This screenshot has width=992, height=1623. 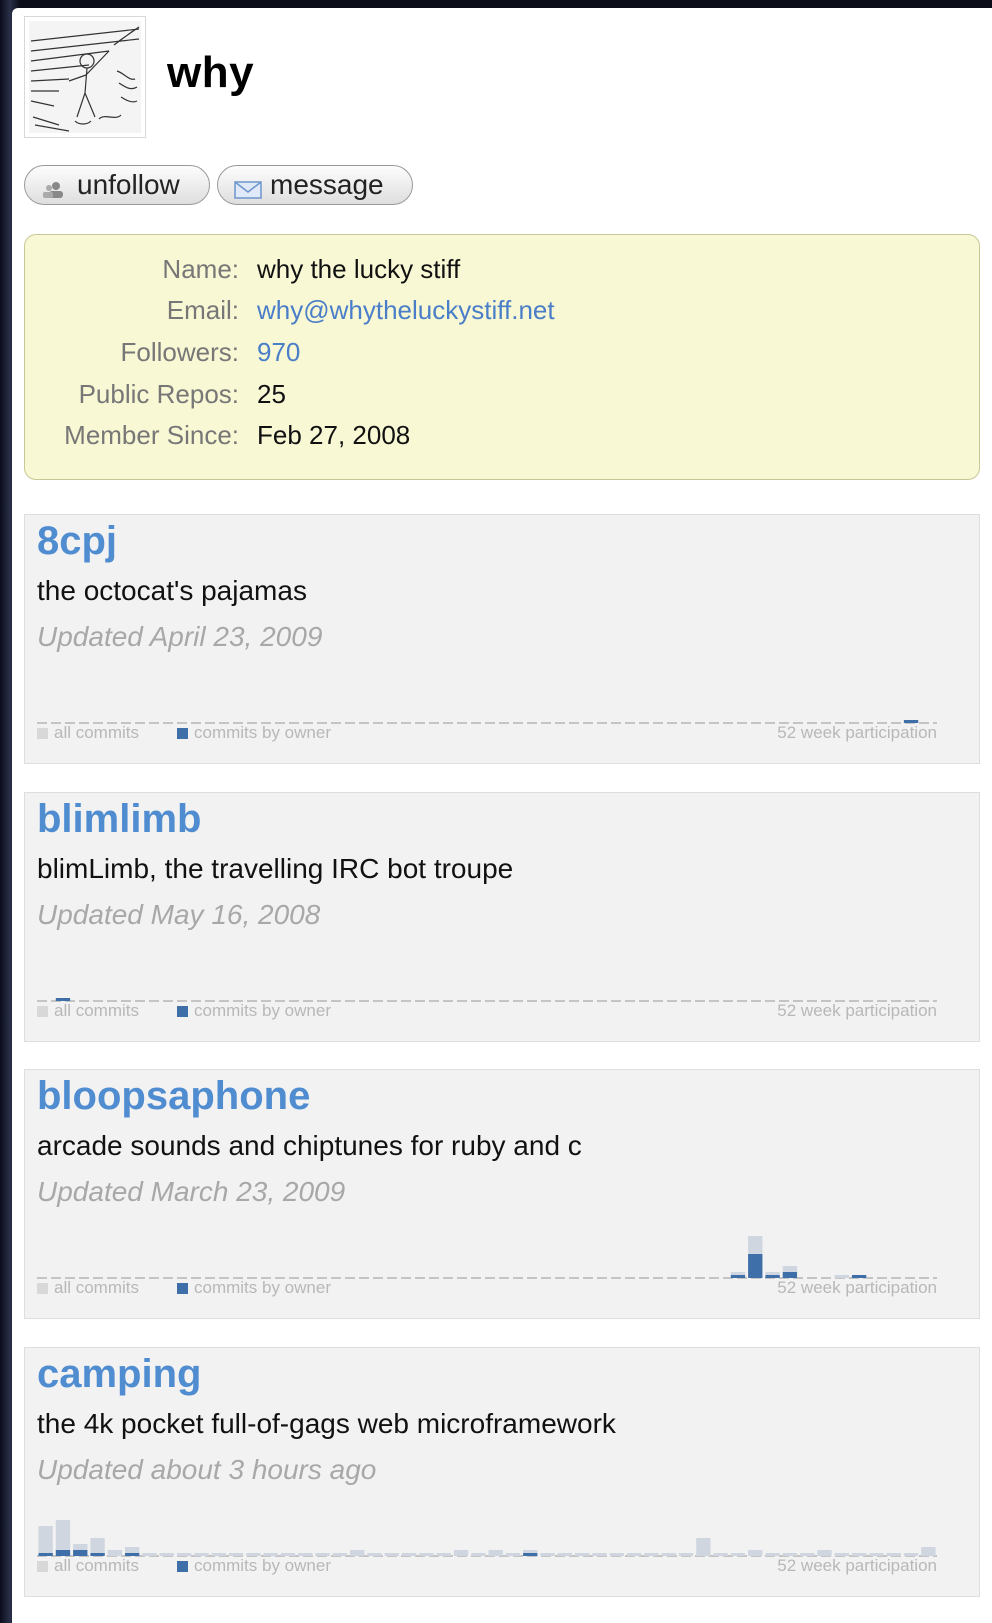 What do you see at coordinates (180, 636) in the screenshot?
I see `repo-updated: Updated April 23, 2009` at bounding box center [180, 636].